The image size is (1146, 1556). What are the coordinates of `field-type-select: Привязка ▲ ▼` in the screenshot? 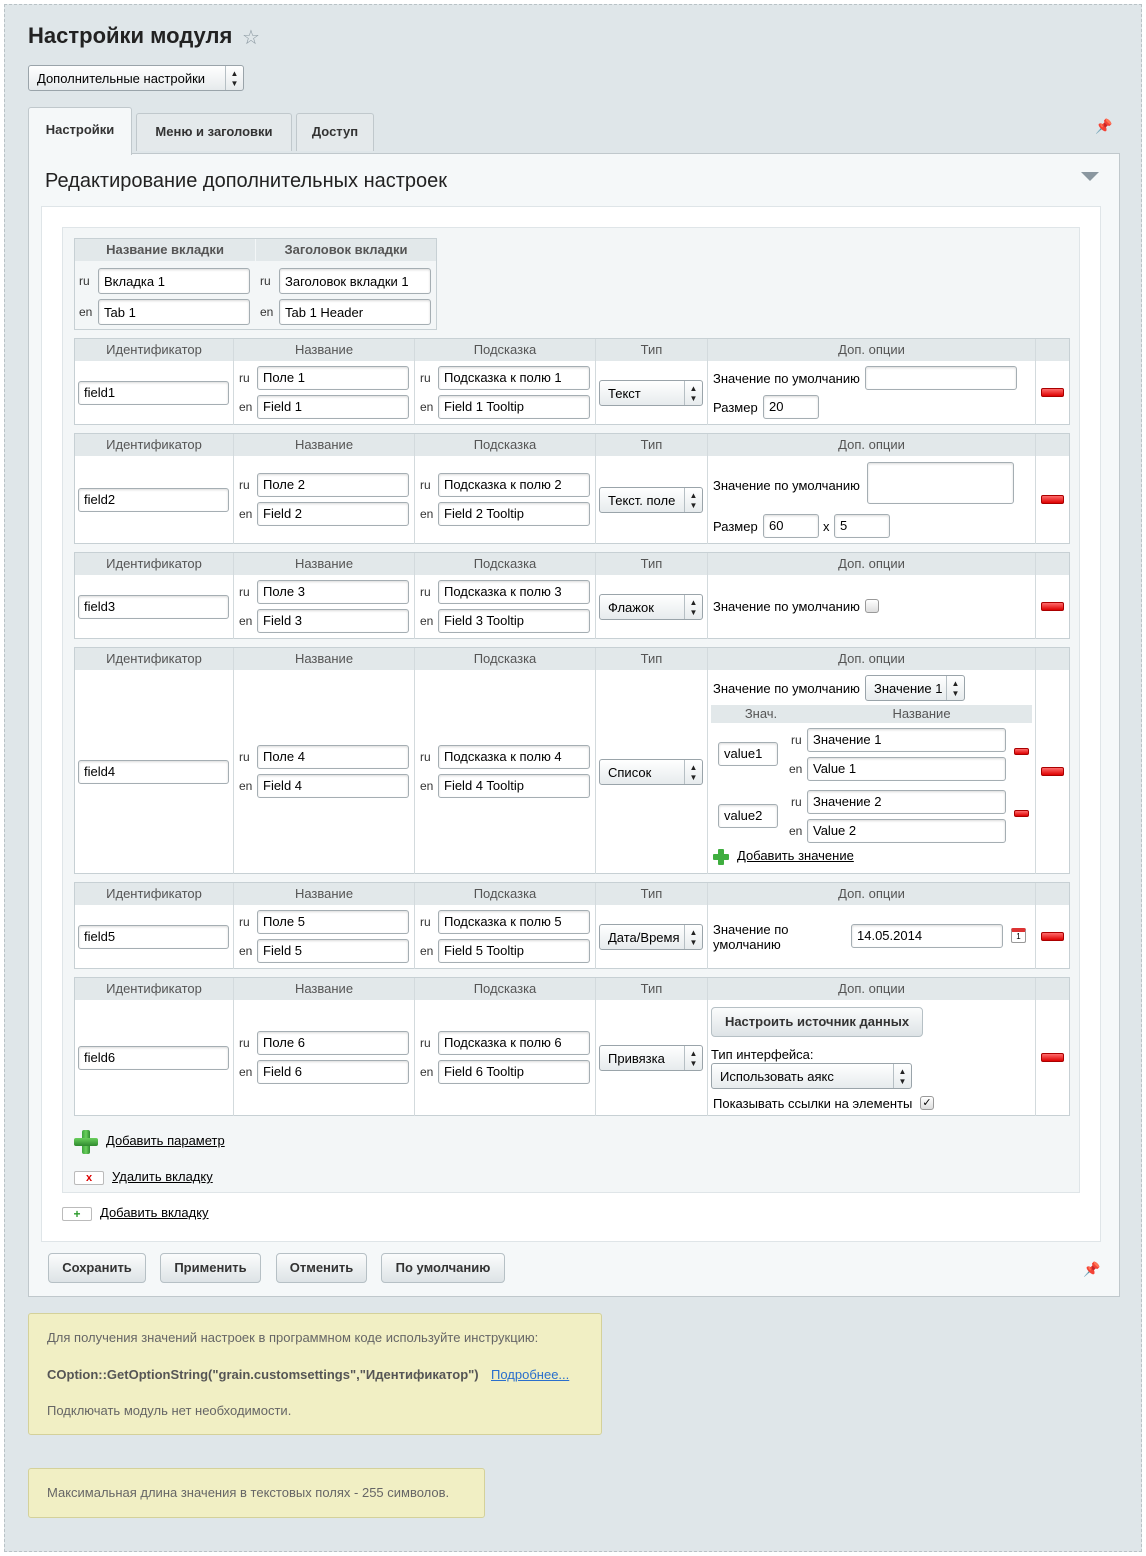 It's located at (651, 1058).